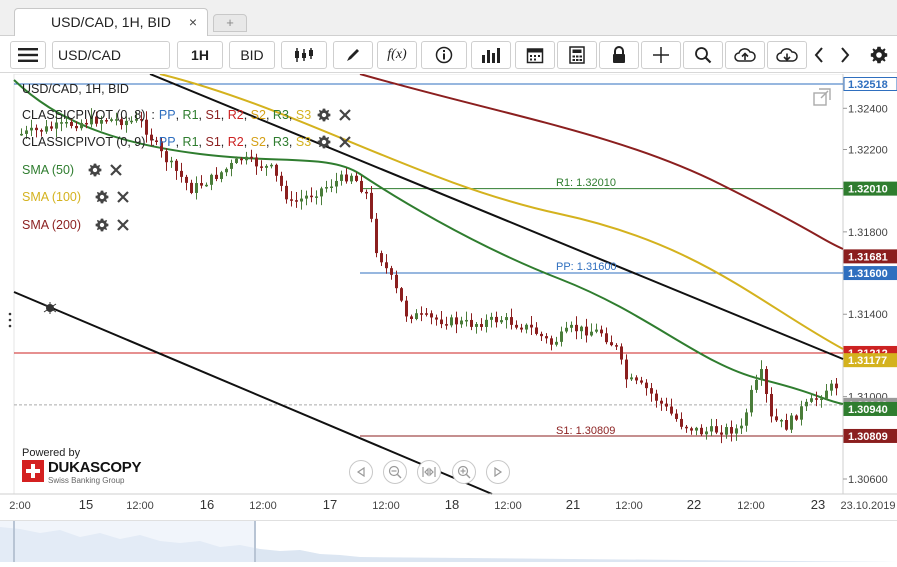 Image resolution: width=897 pixels, height=567 pixels. I want to click on calendar-icon, so click(535, 56).